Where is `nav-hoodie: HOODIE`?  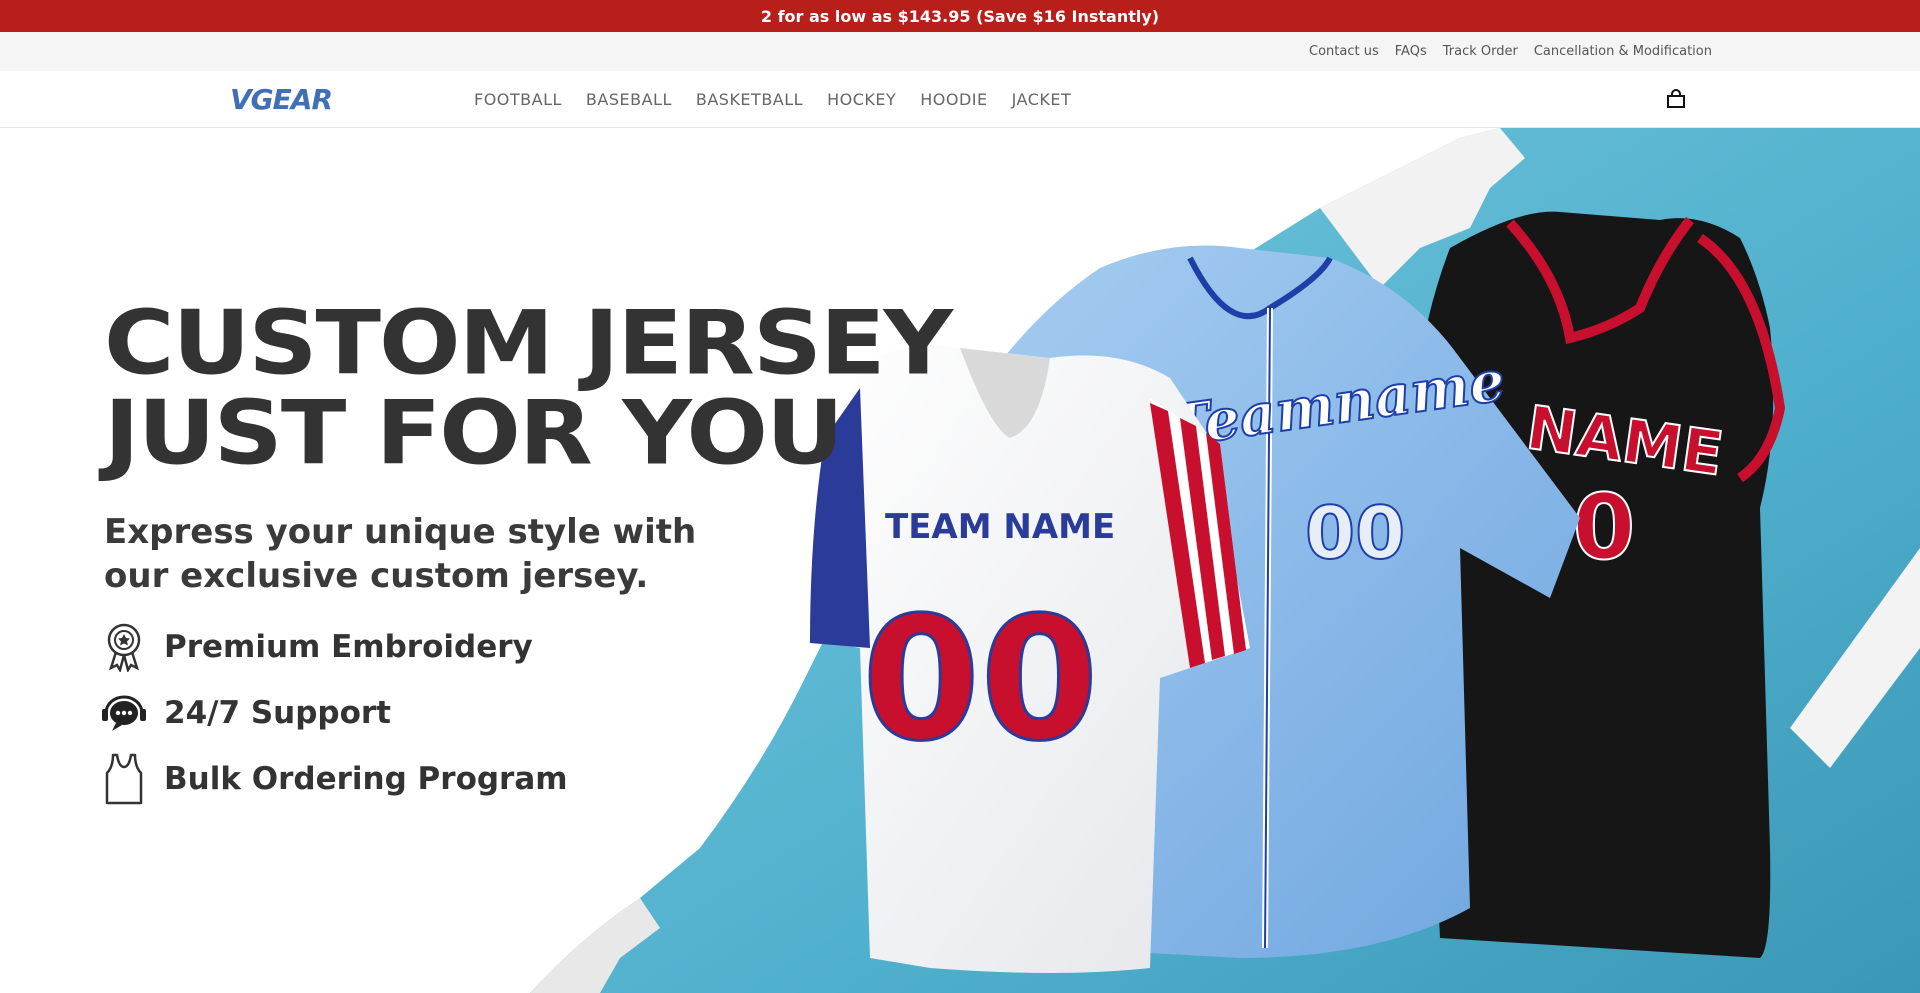
nav-hoodie: HOODIE is located at coordinates (953, 99).